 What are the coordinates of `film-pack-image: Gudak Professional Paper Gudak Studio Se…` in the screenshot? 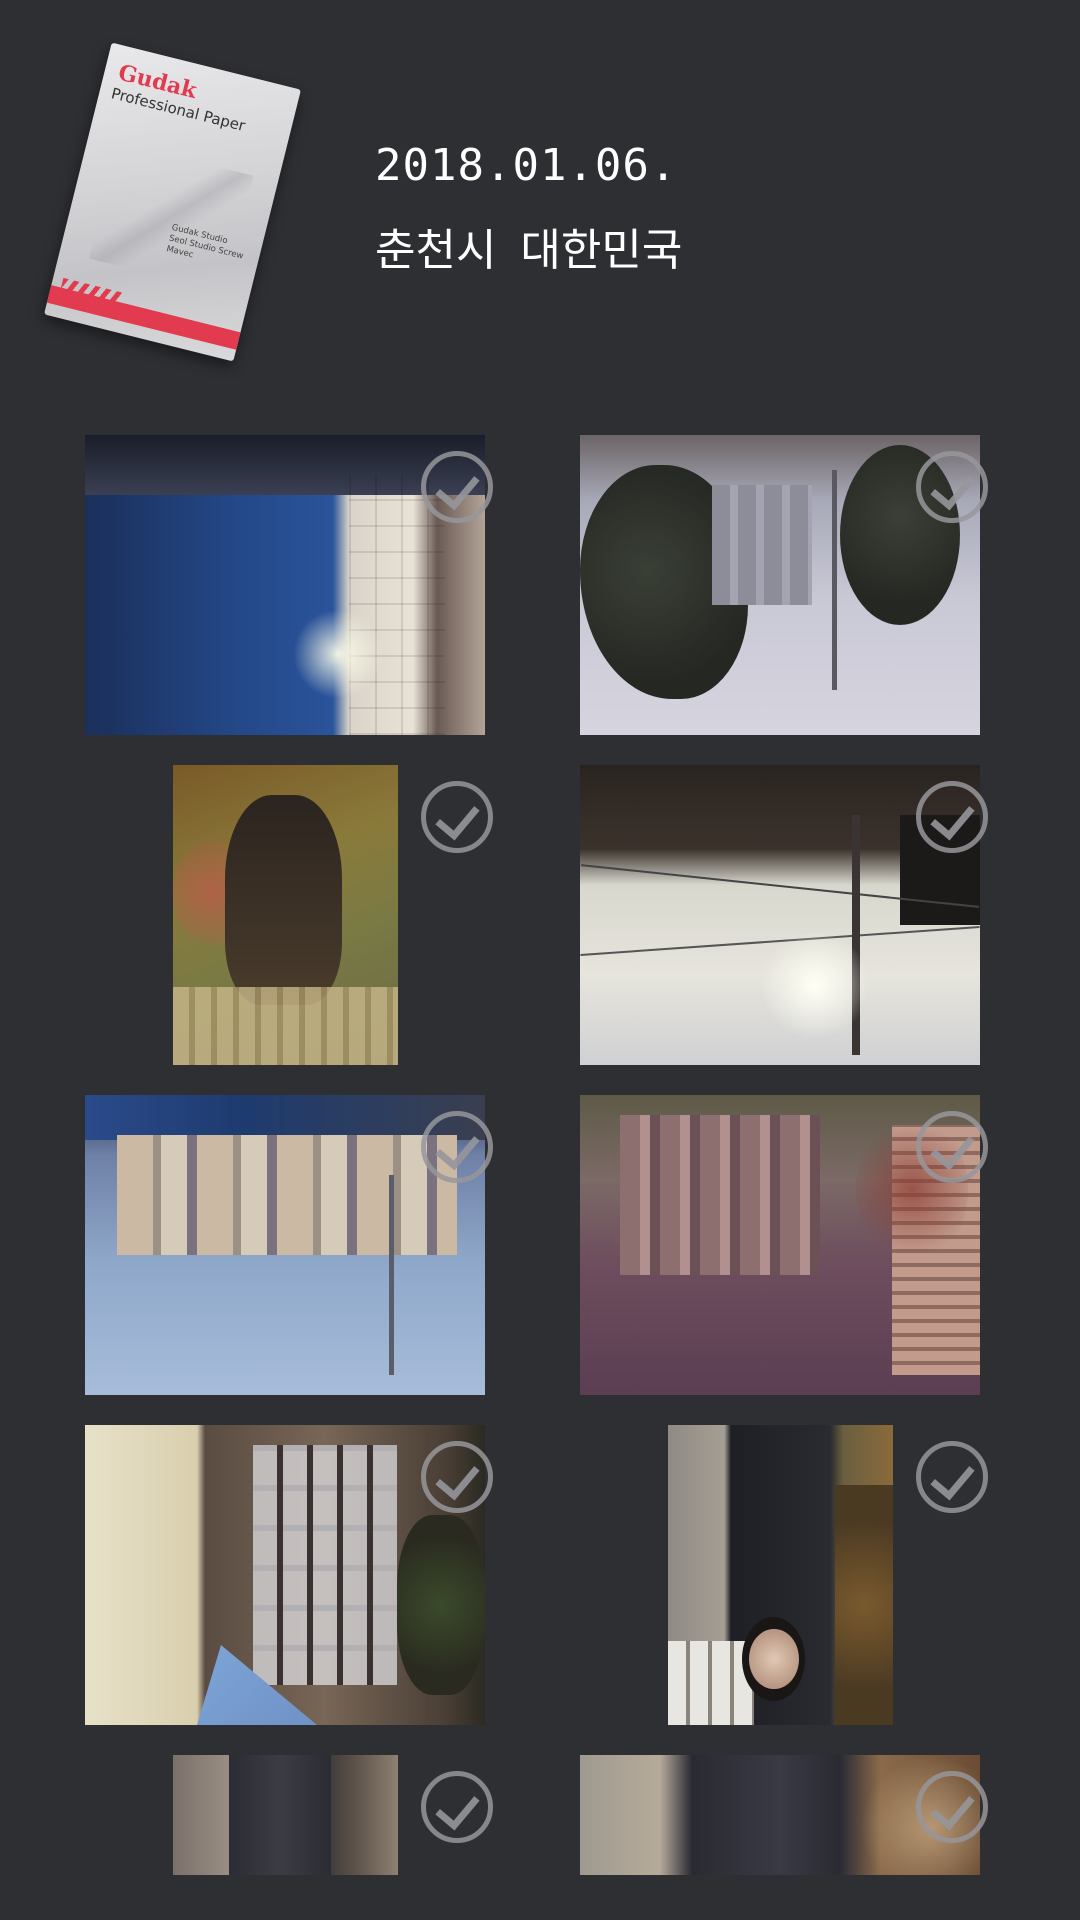 It's located at (172, 202).